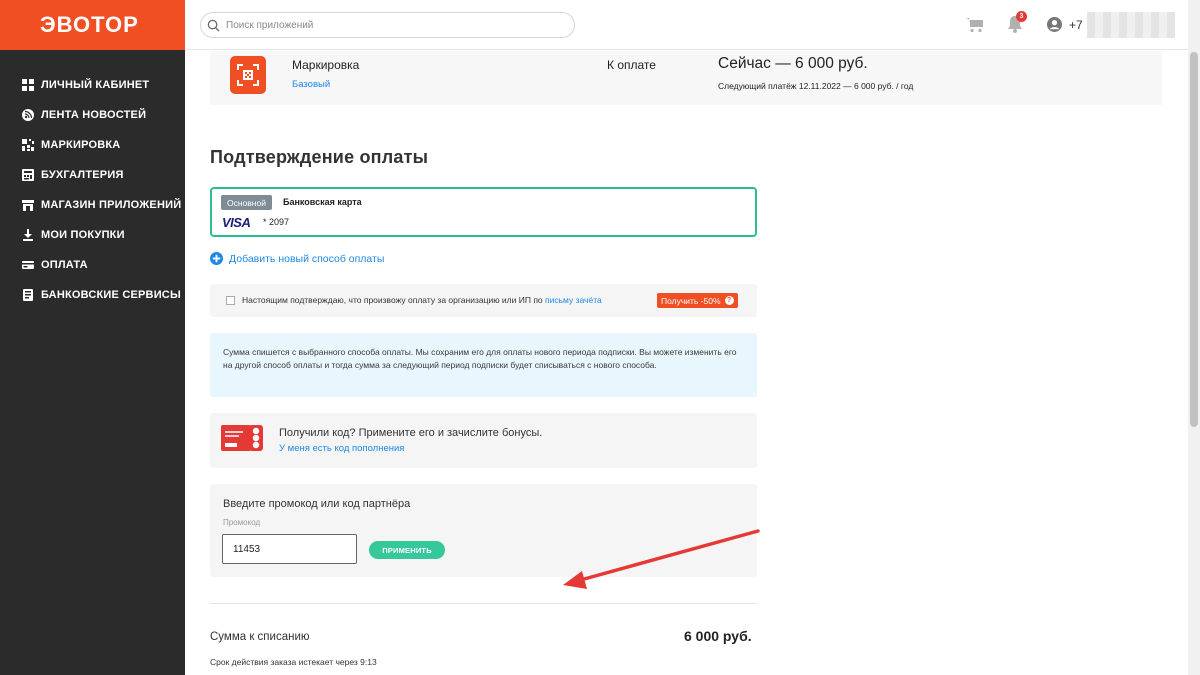 The image size is (1200, 675). I want to click on add-payment-method-link: Добавить новый способ оплаты, so click(297, 258).